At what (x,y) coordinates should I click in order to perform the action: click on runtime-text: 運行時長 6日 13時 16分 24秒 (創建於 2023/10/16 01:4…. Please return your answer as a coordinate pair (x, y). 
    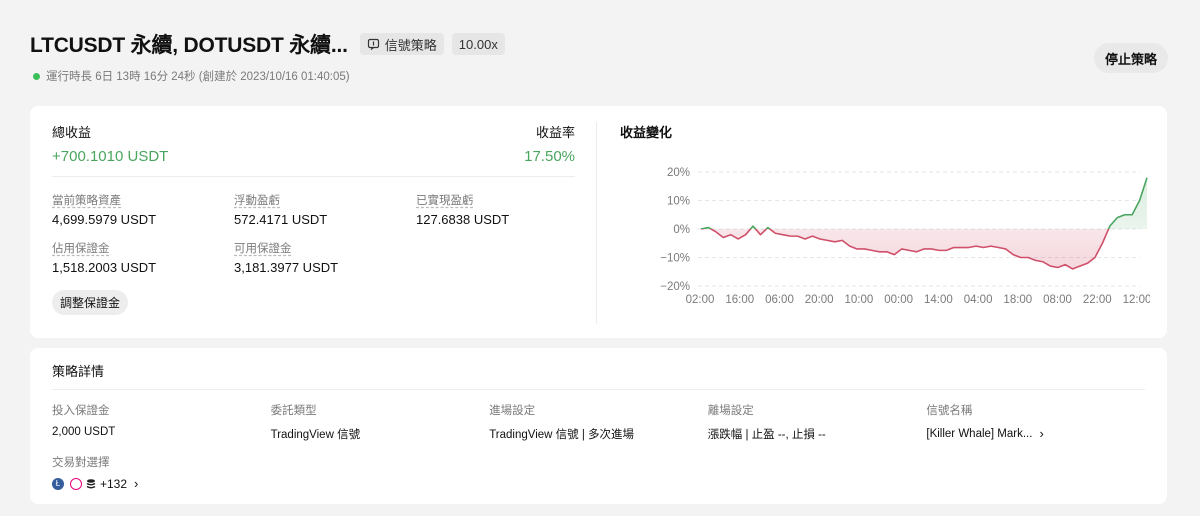
    Looking at the image, I should click on (198, 77).